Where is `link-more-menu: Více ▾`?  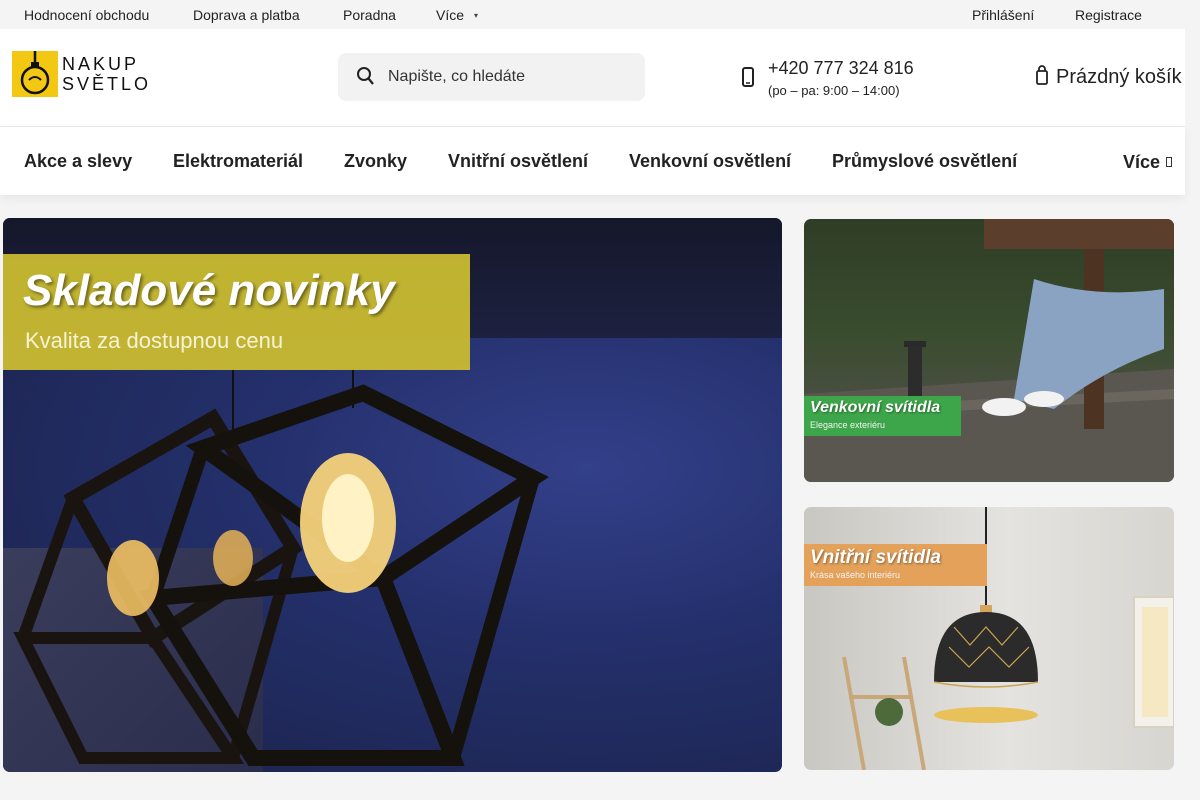 link-more-menu: Více ▾ is located at coordinates (457, 15).